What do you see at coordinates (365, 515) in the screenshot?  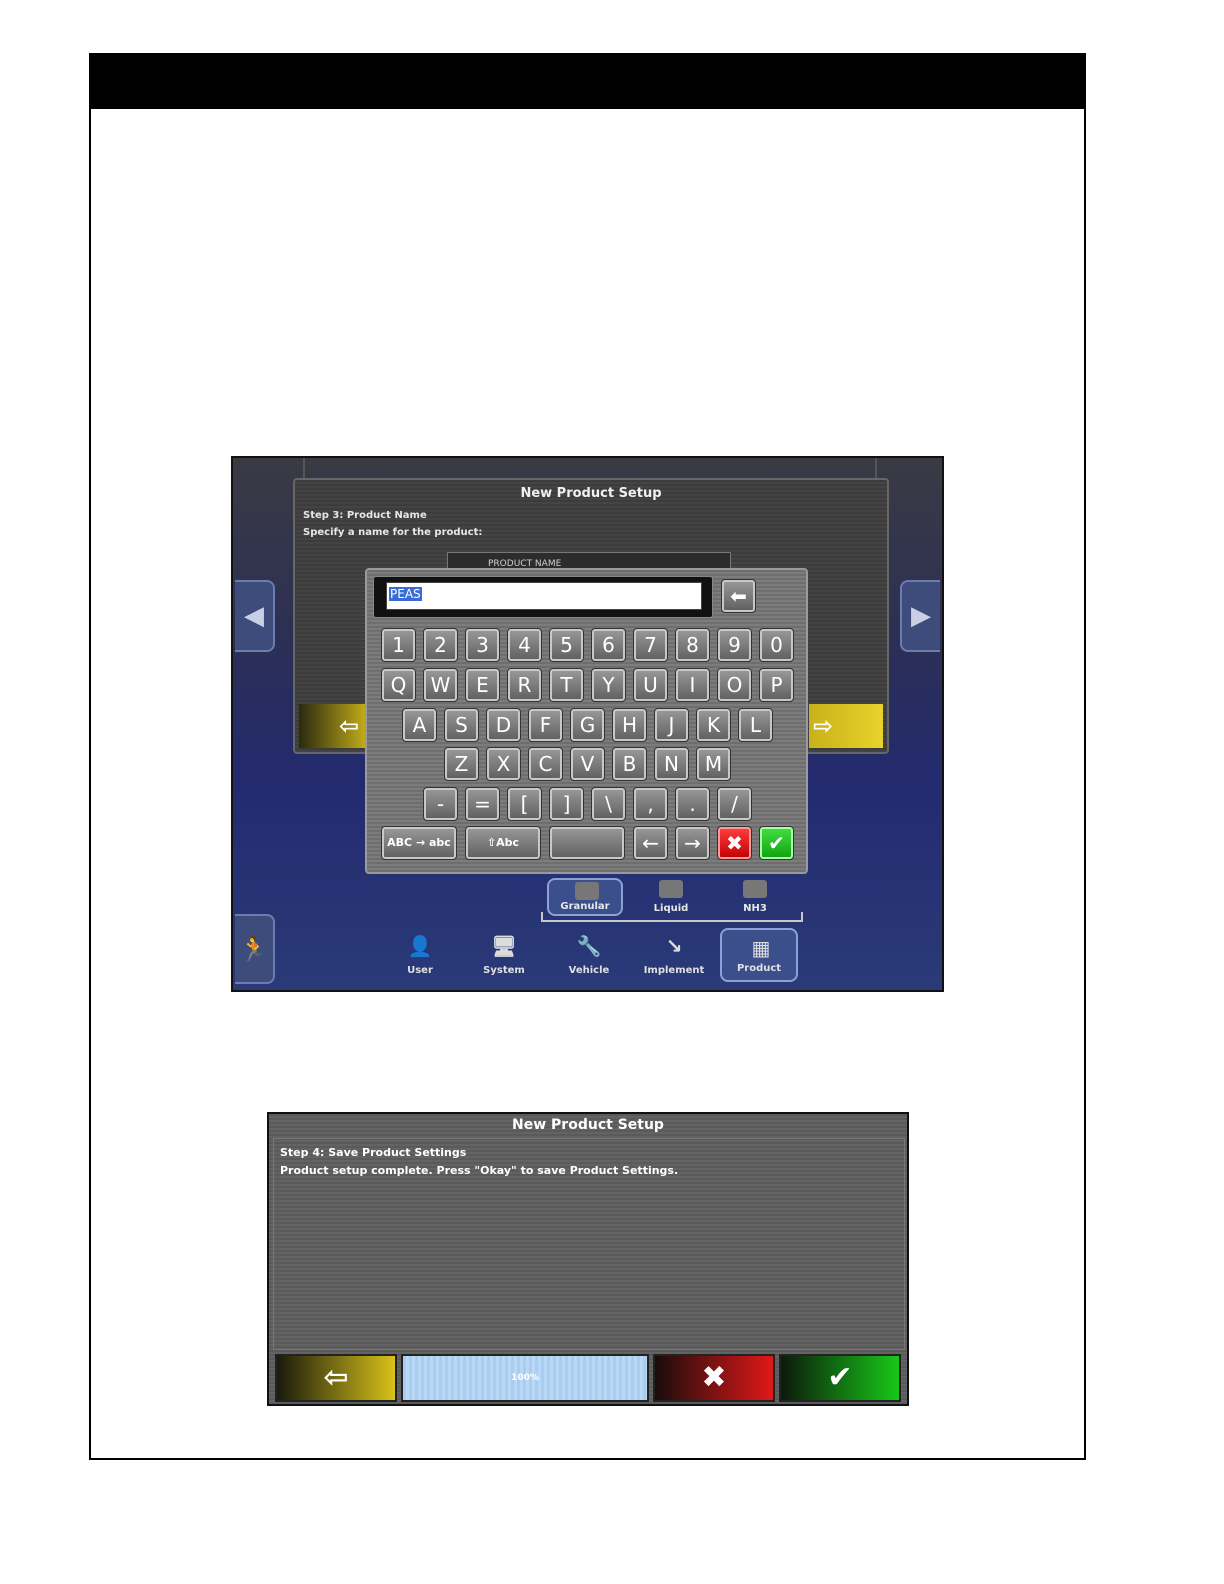 I see `step-label: Step 3: Product Name` at bounding box center [365, 515].